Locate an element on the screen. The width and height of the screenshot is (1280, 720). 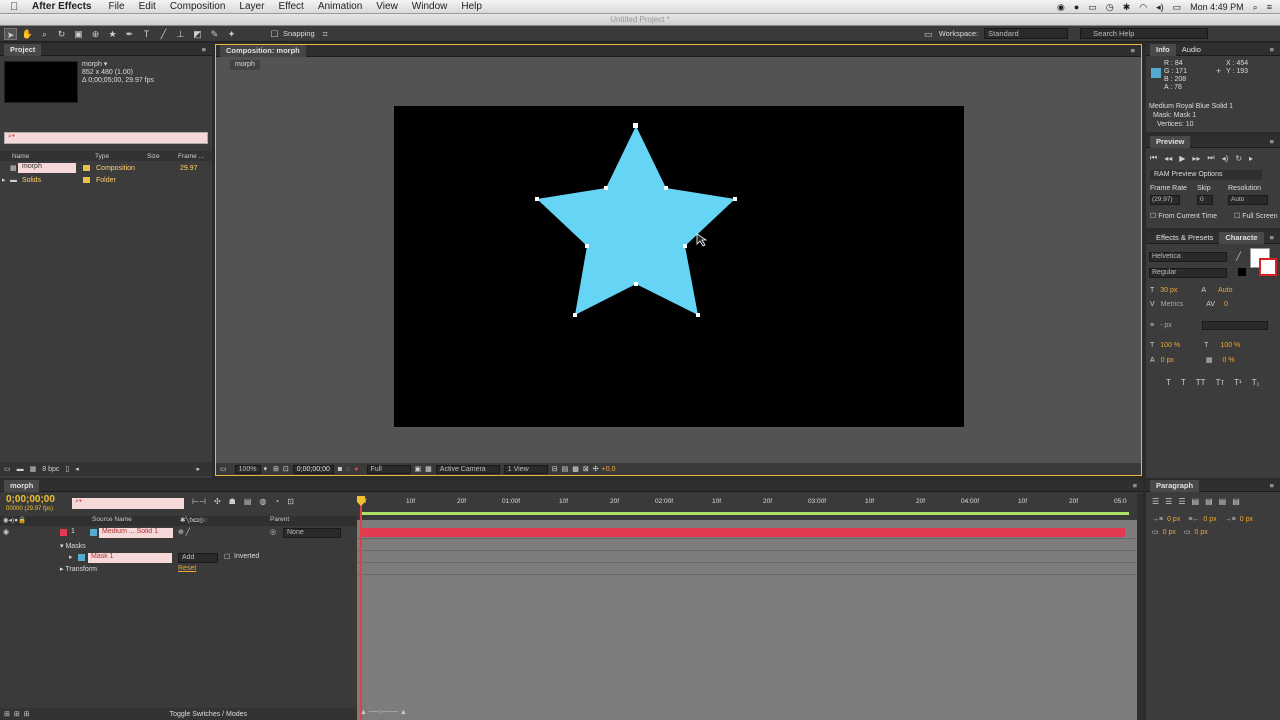
menu-file: File is located at coordinates (116, 6).